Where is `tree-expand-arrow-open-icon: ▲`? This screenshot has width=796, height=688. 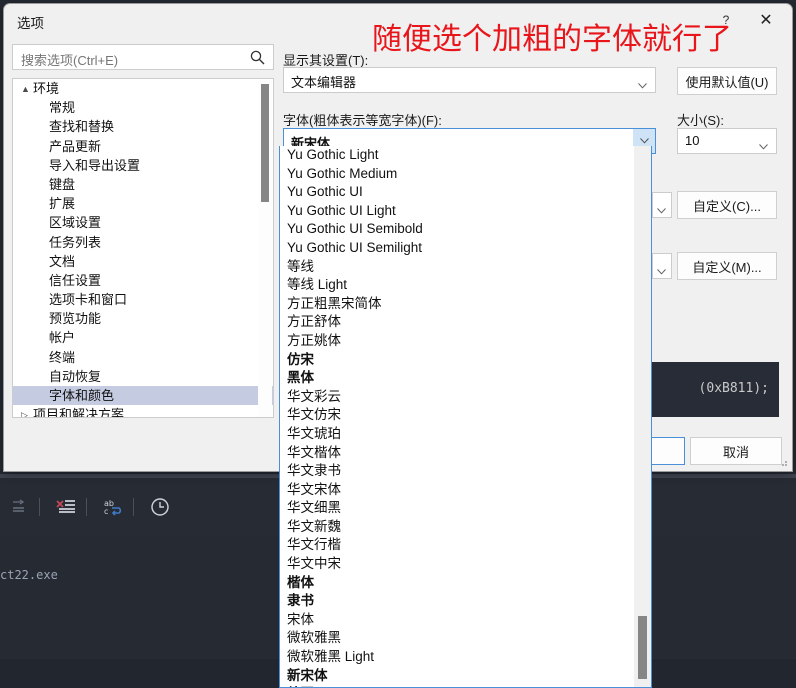 tree-expand-arrow-open-icon: ▲ is located at coordinates (27, 89).